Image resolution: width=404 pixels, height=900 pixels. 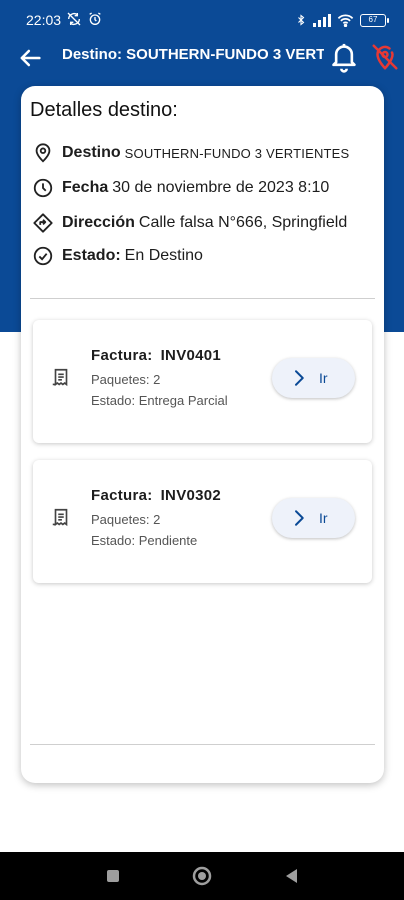 I want to click on invoice-title: Factura: INV0401, so click(x=156, y=355).